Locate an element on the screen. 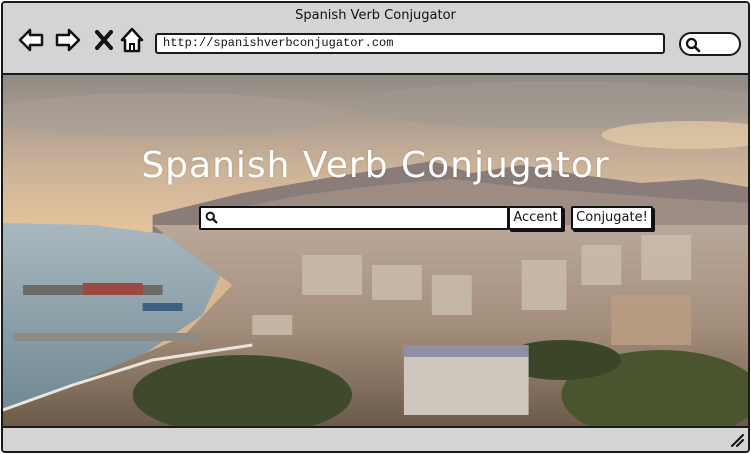 The height and width of the screenshot is (454, 751). home-icon is located at coordinates (132, 40).